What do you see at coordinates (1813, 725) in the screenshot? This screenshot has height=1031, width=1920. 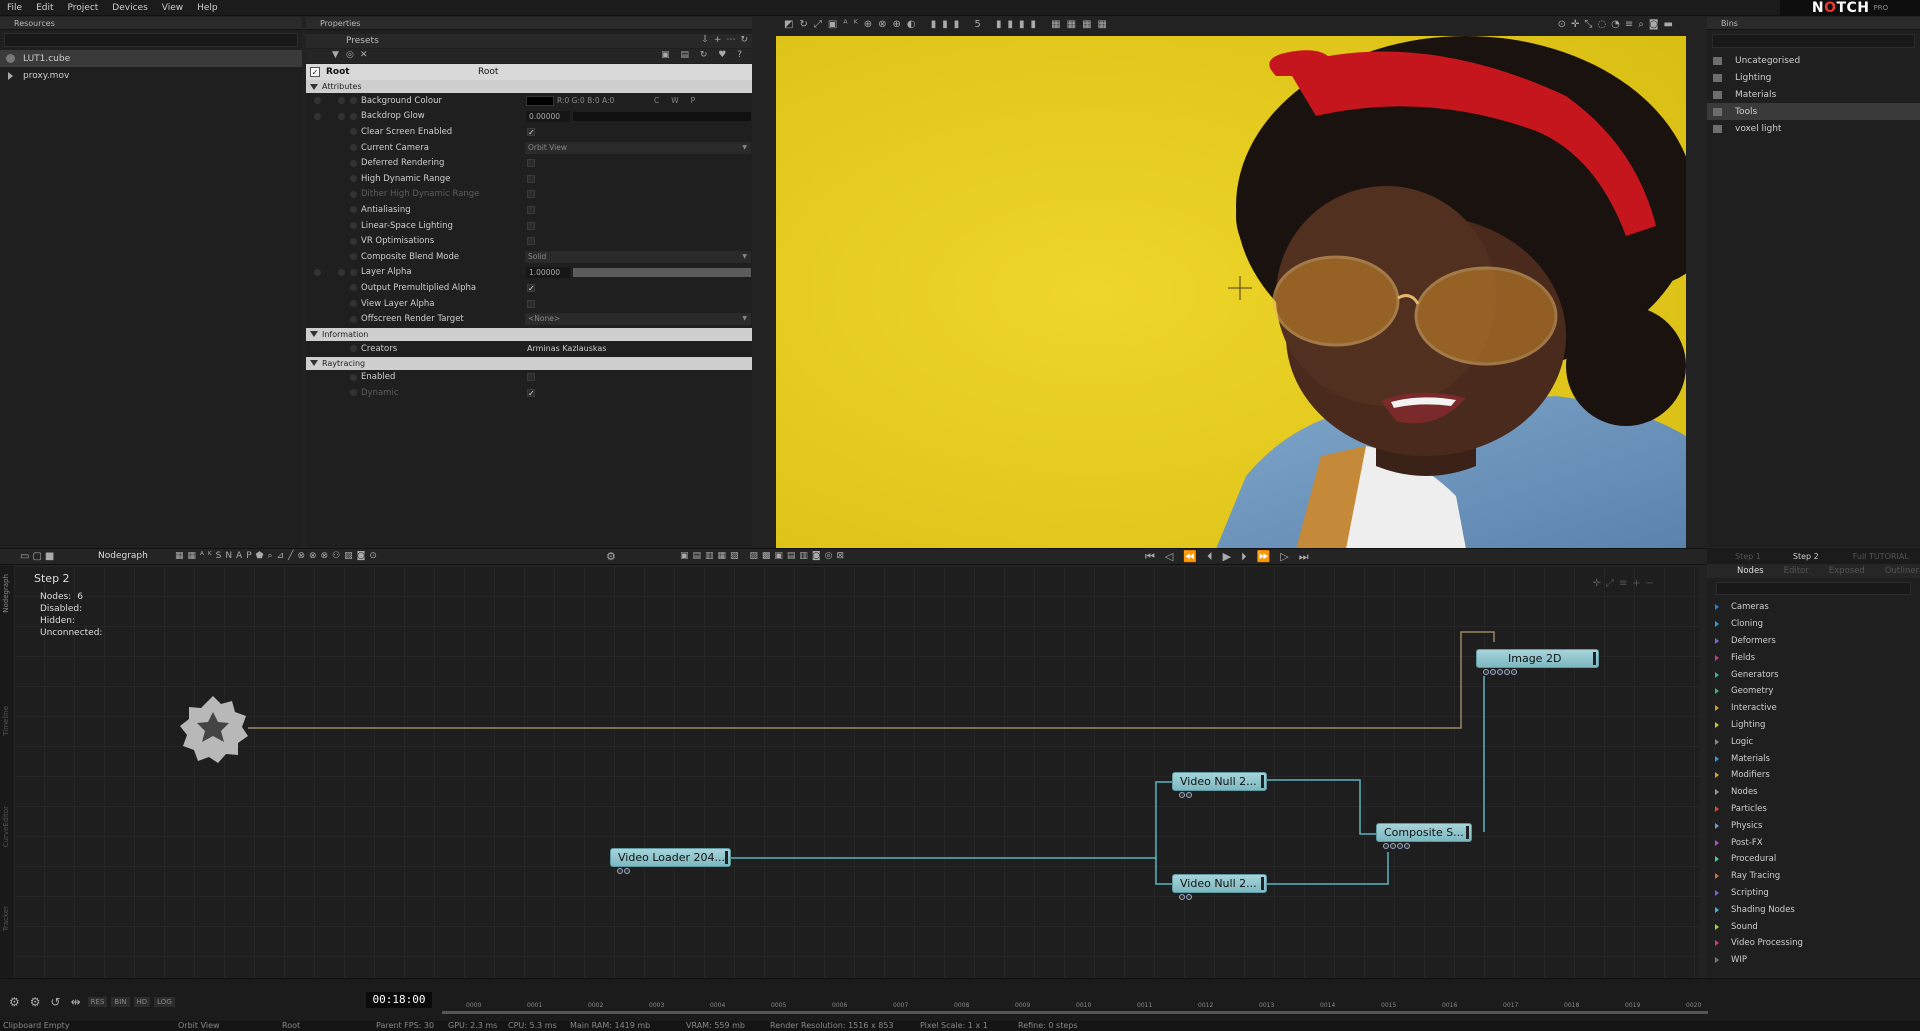 I see `node-category-lighting: Lighting` at bounding box center [1813, 725].